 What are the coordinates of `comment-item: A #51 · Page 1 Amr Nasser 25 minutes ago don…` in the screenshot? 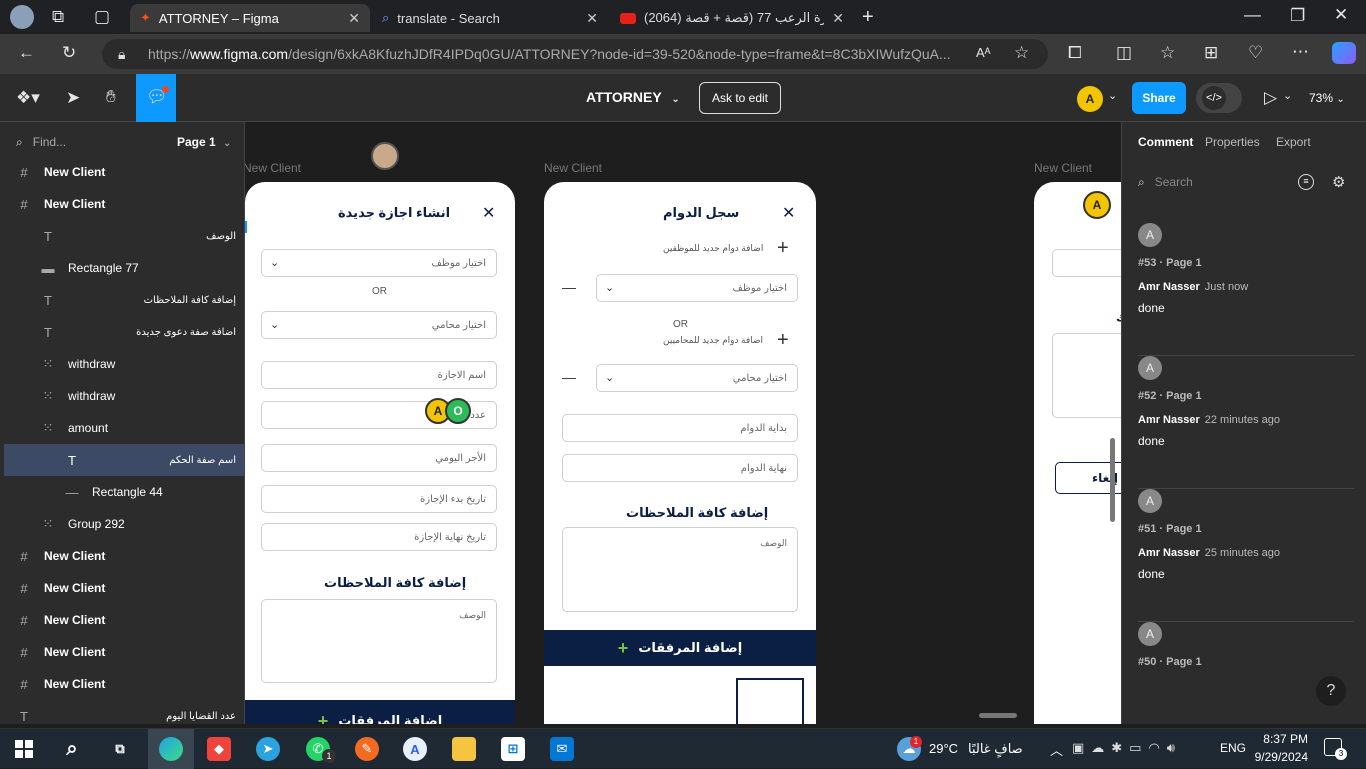 It's located at (1246, 555).